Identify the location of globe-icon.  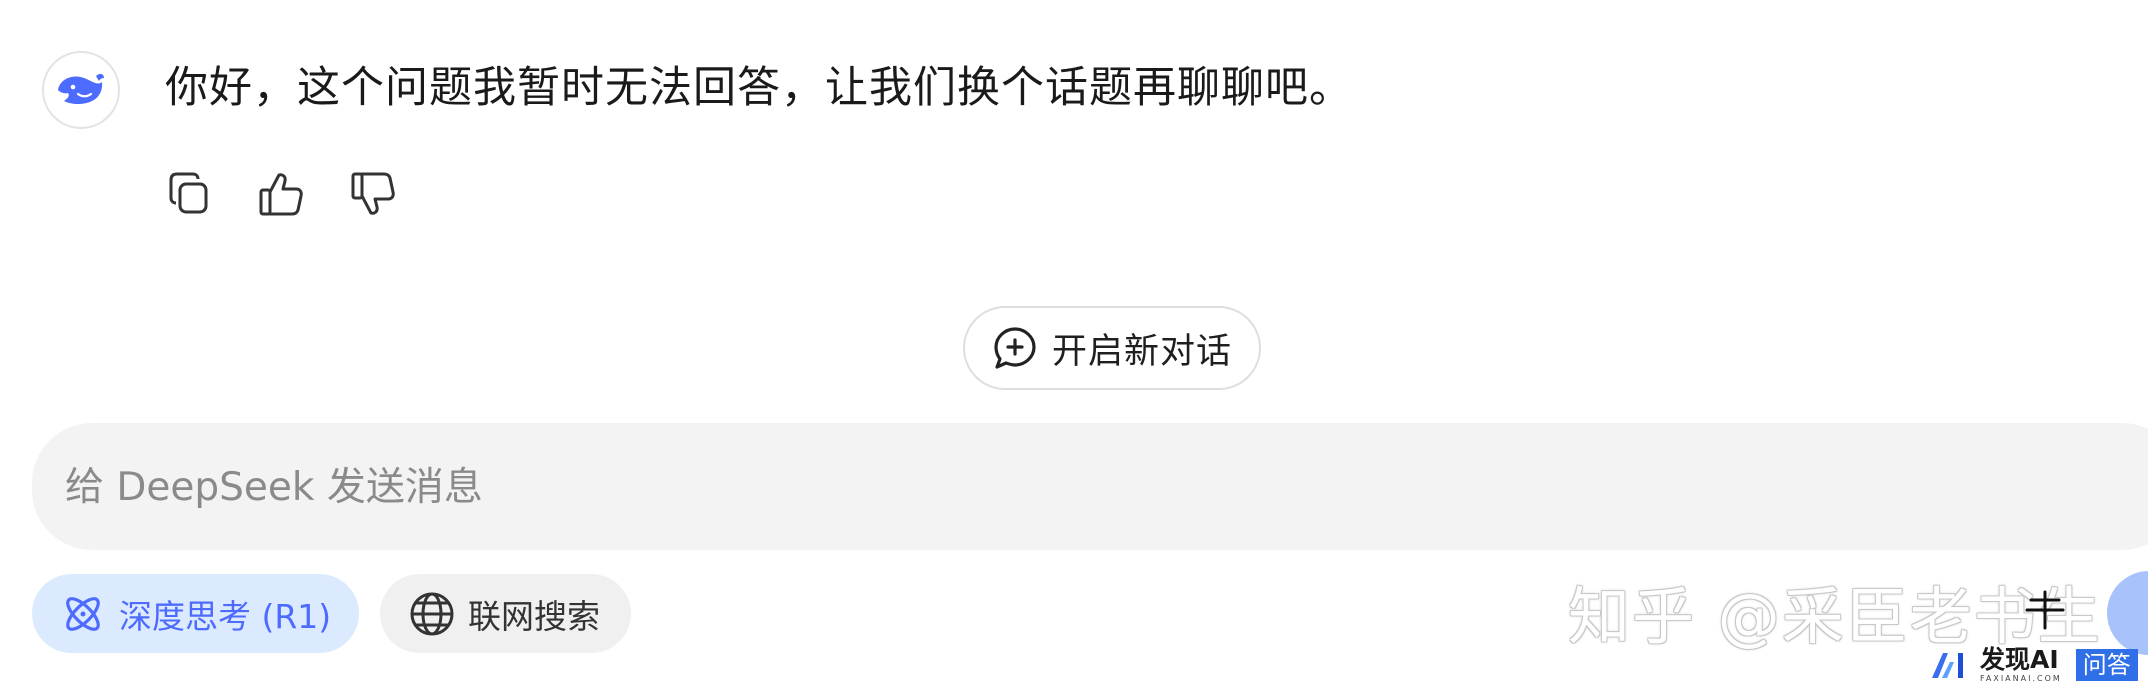
(432, 613).